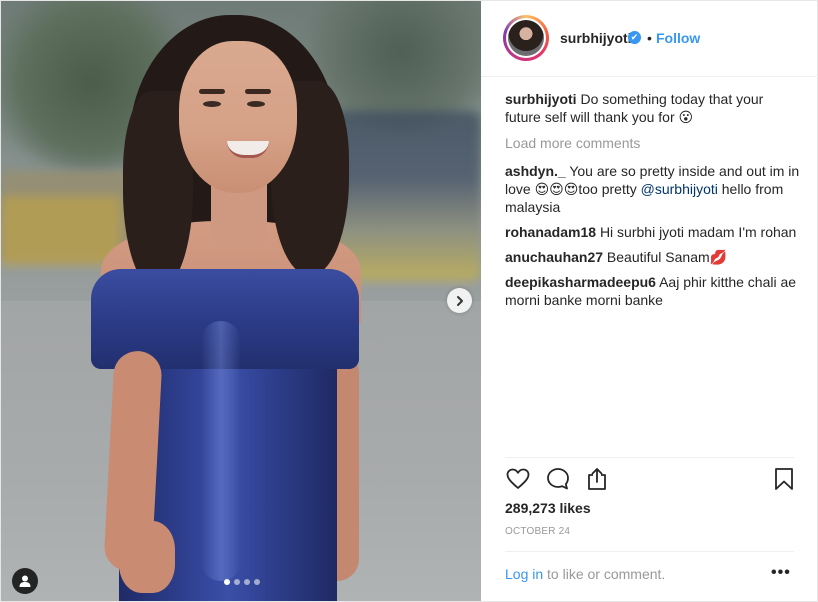 The height and width of the screenshot is (602, 818). Describe the element at coordinates (596, 38) in the screenshot. I see `username-link: surbhijyoti` at that location.